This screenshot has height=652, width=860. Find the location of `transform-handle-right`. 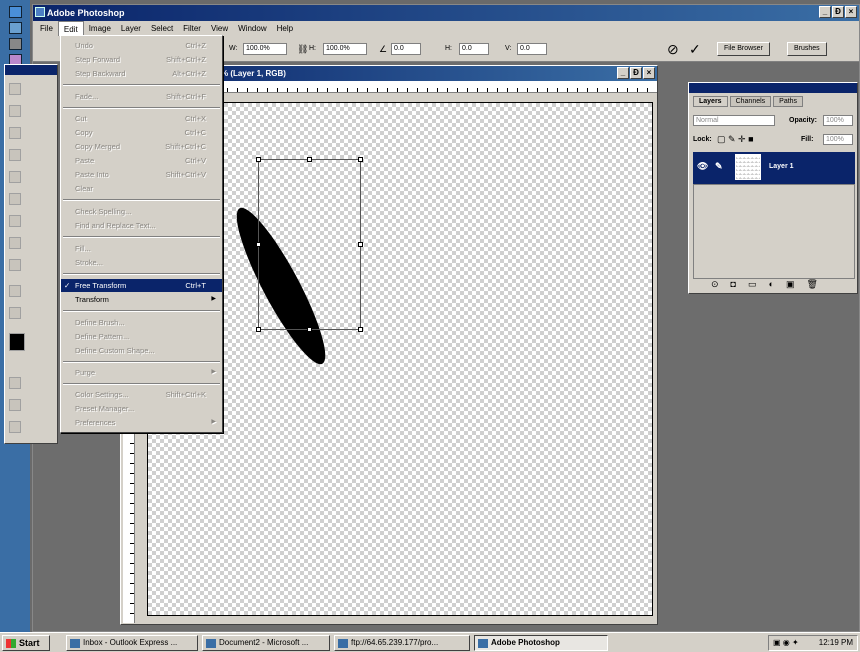

transform-handle-right is located at coordinates (360, 244).